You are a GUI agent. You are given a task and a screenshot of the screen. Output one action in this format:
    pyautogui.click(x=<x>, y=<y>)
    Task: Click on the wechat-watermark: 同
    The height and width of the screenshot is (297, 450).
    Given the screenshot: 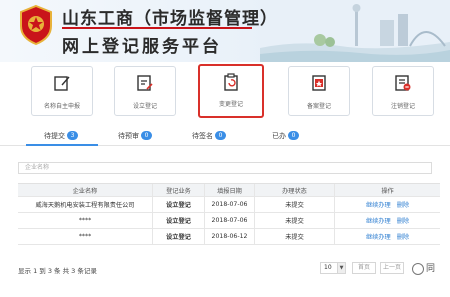 What is the action you would take?
    pyautogui.click(x=431, y=269)
    